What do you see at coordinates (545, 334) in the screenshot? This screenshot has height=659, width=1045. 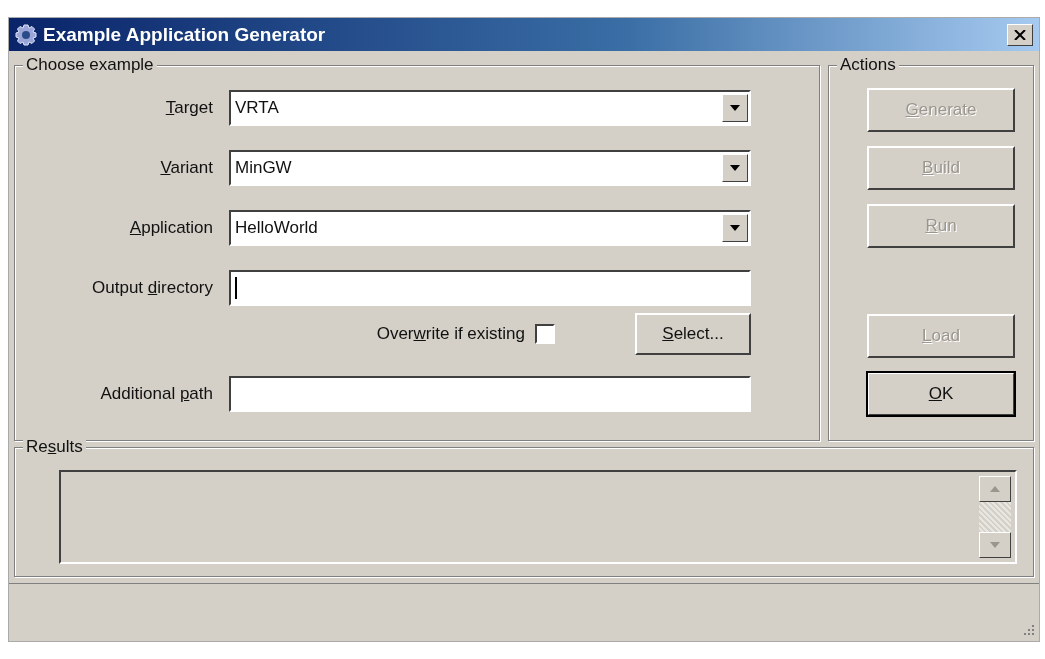 I see `checkbox` at bounding box center [545, 334].